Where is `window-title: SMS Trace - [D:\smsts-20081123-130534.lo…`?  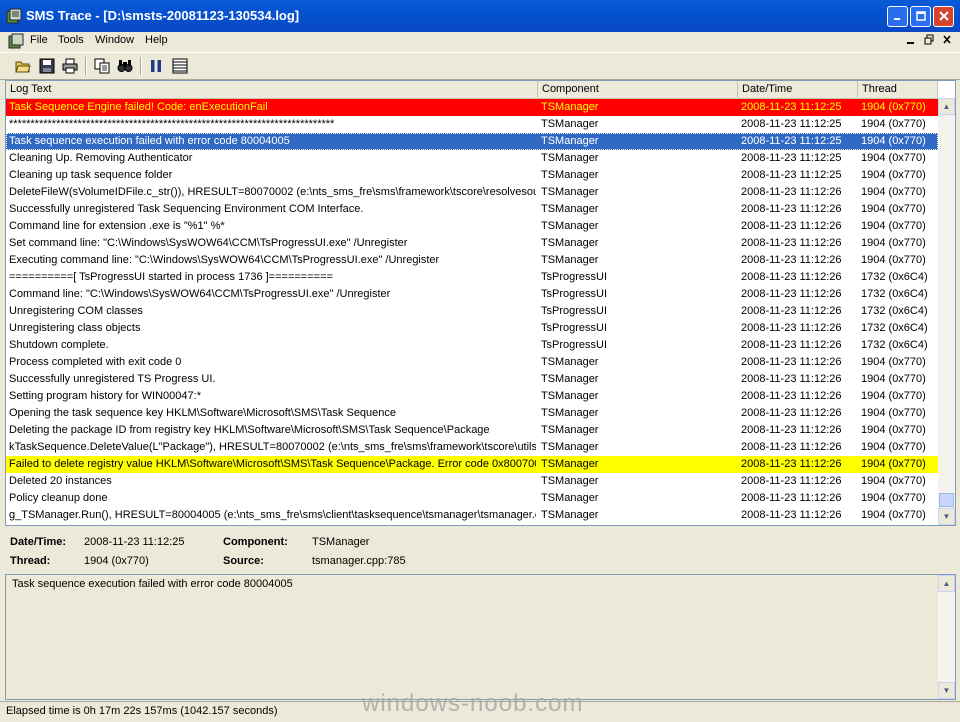 window-title: SMS Trace - [D:\smsts-20081123-130534.lo… is located at coordinates (163, 15).